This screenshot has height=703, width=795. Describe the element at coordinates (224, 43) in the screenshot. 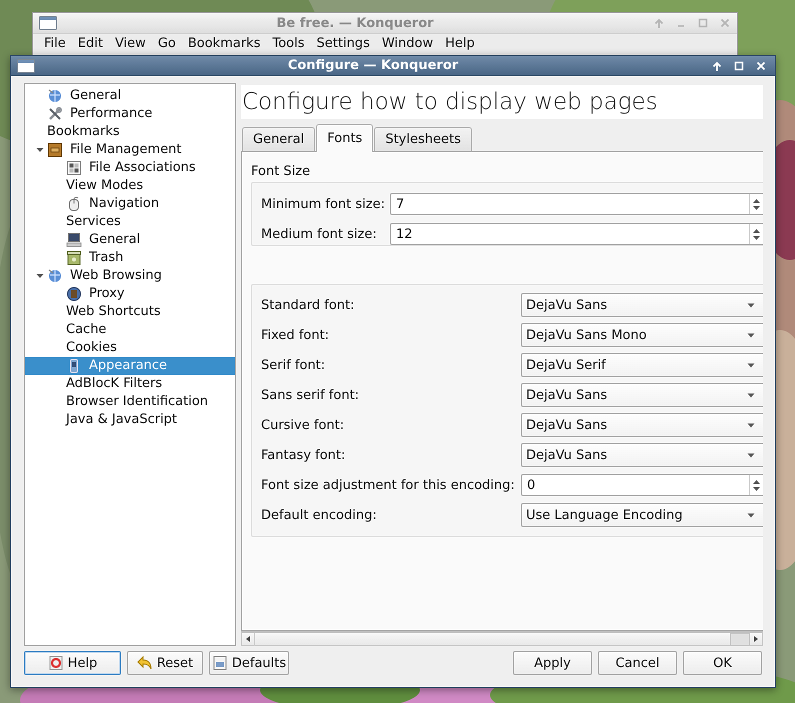

I see `menu-item: Bookmarks` at that location.